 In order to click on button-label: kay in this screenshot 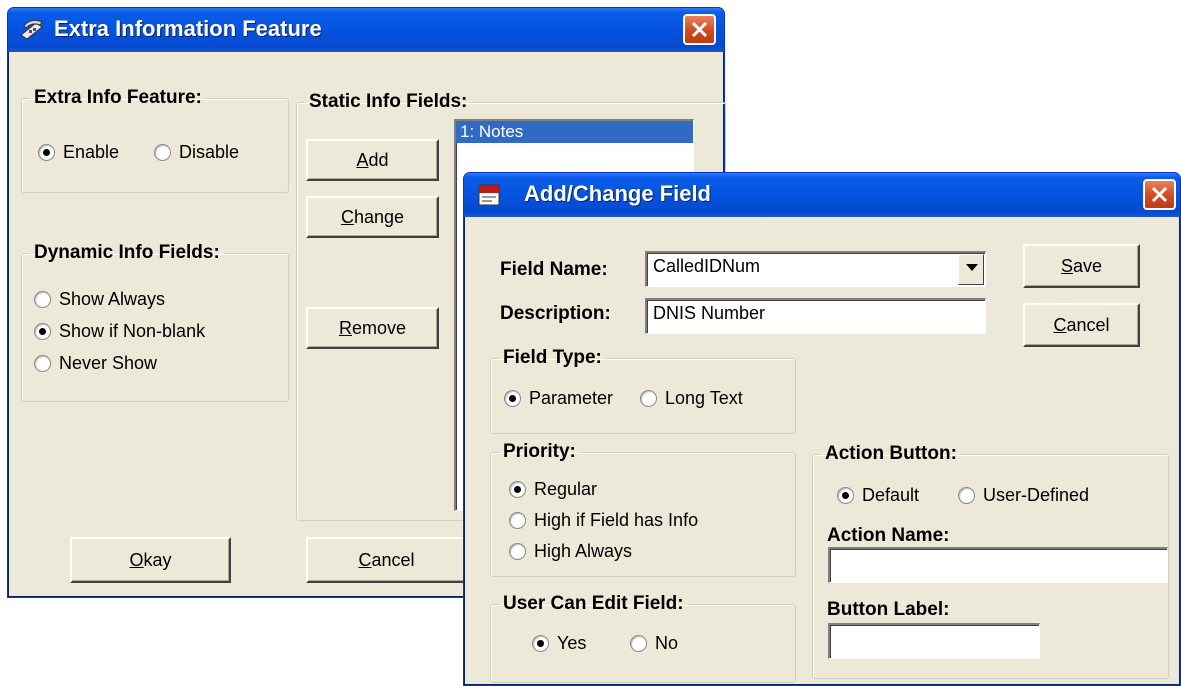, I will do `click(157, 559)`.